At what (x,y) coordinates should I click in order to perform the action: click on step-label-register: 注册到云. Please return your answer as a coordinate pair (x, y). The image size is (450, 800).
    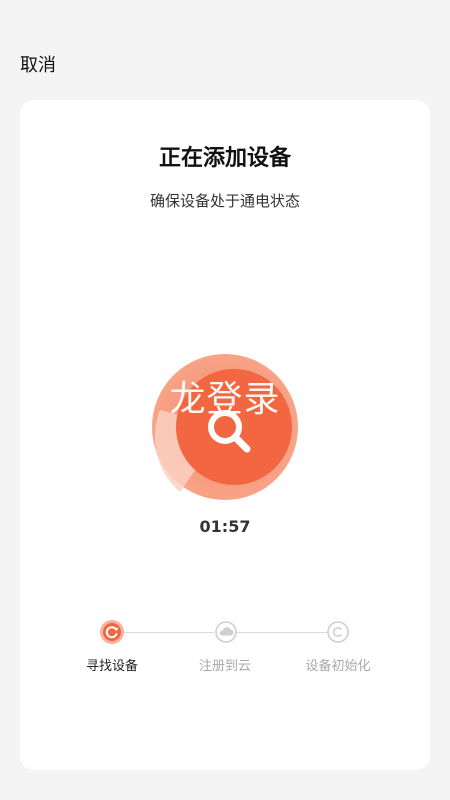
    Looking at the image, I should click on (224, 666).